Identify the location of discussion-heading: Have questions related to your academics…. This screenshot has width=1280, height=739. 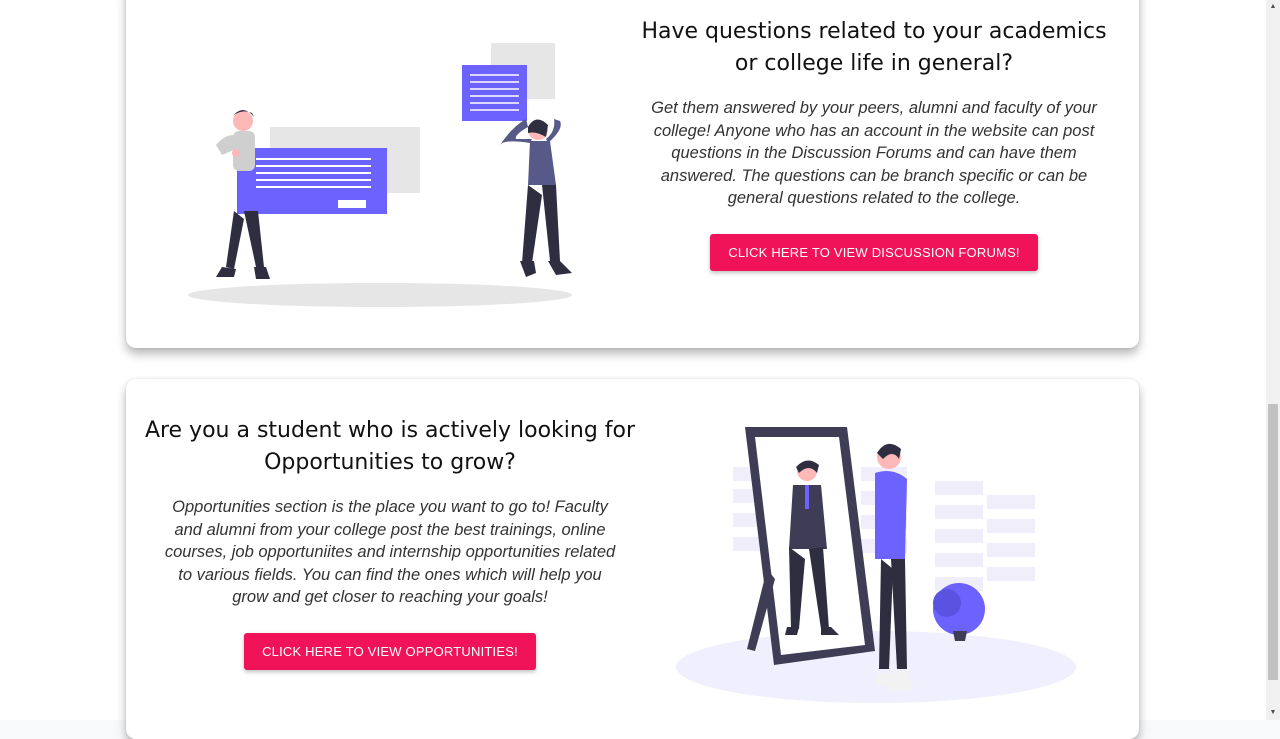
(874, 47).